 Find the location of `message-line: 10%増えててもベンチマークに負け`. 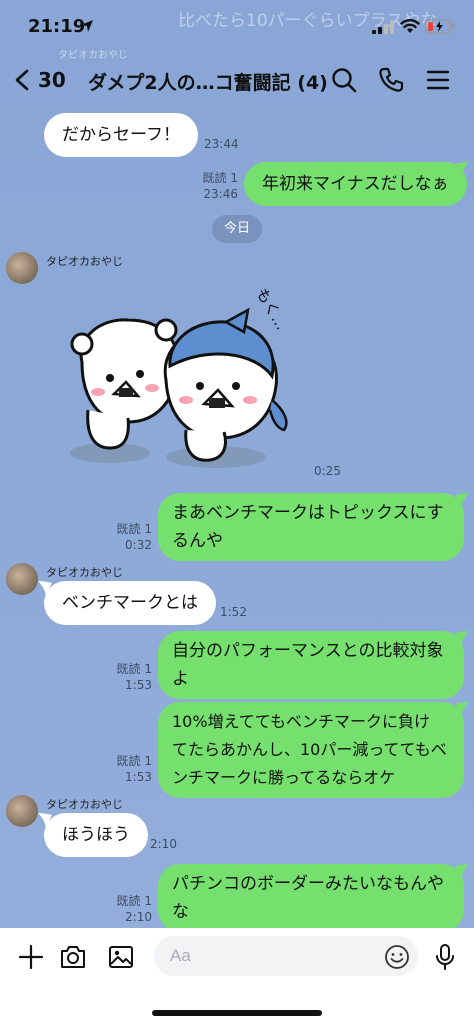

message-line: 10%増えててもベンチマークに負け is located at coordinates (301, 721).